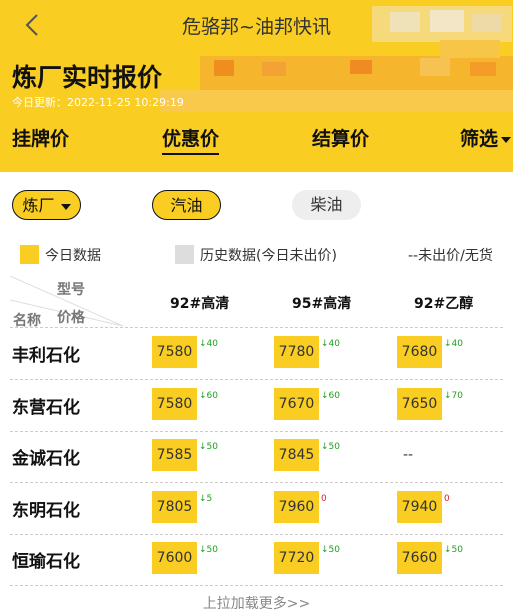  What do you see at coordinates (296, 352) in the screenshot?
I see `price-cell: 7780` at bounding box center [296, 352].